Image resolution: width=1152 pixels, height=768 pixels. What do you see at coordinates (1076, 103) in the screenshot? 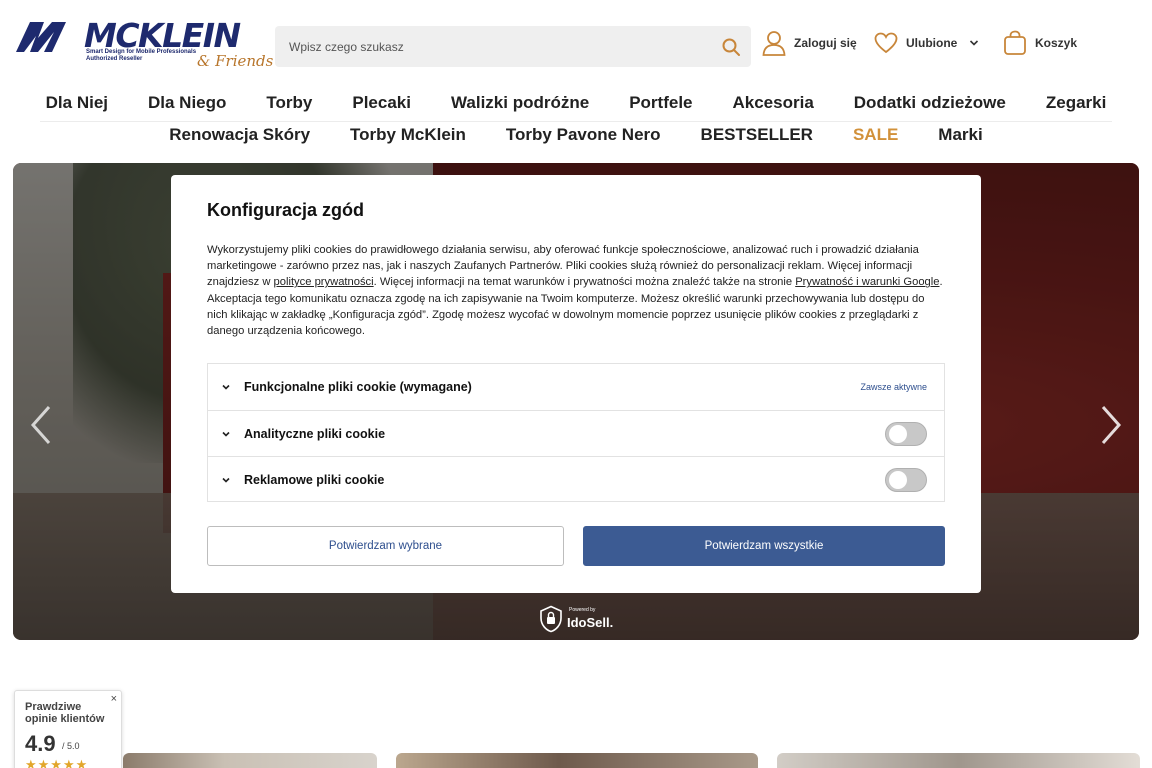
I see `nav-item-zegarki: Zegarki` at bounding box center [1076, 103].